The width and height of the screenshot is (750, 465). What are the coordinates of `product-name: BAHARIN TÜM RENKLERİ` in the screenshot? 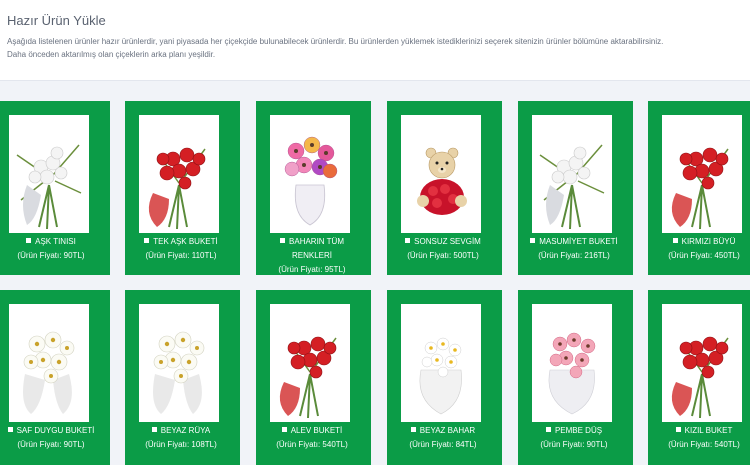 It's located at (312, 249).